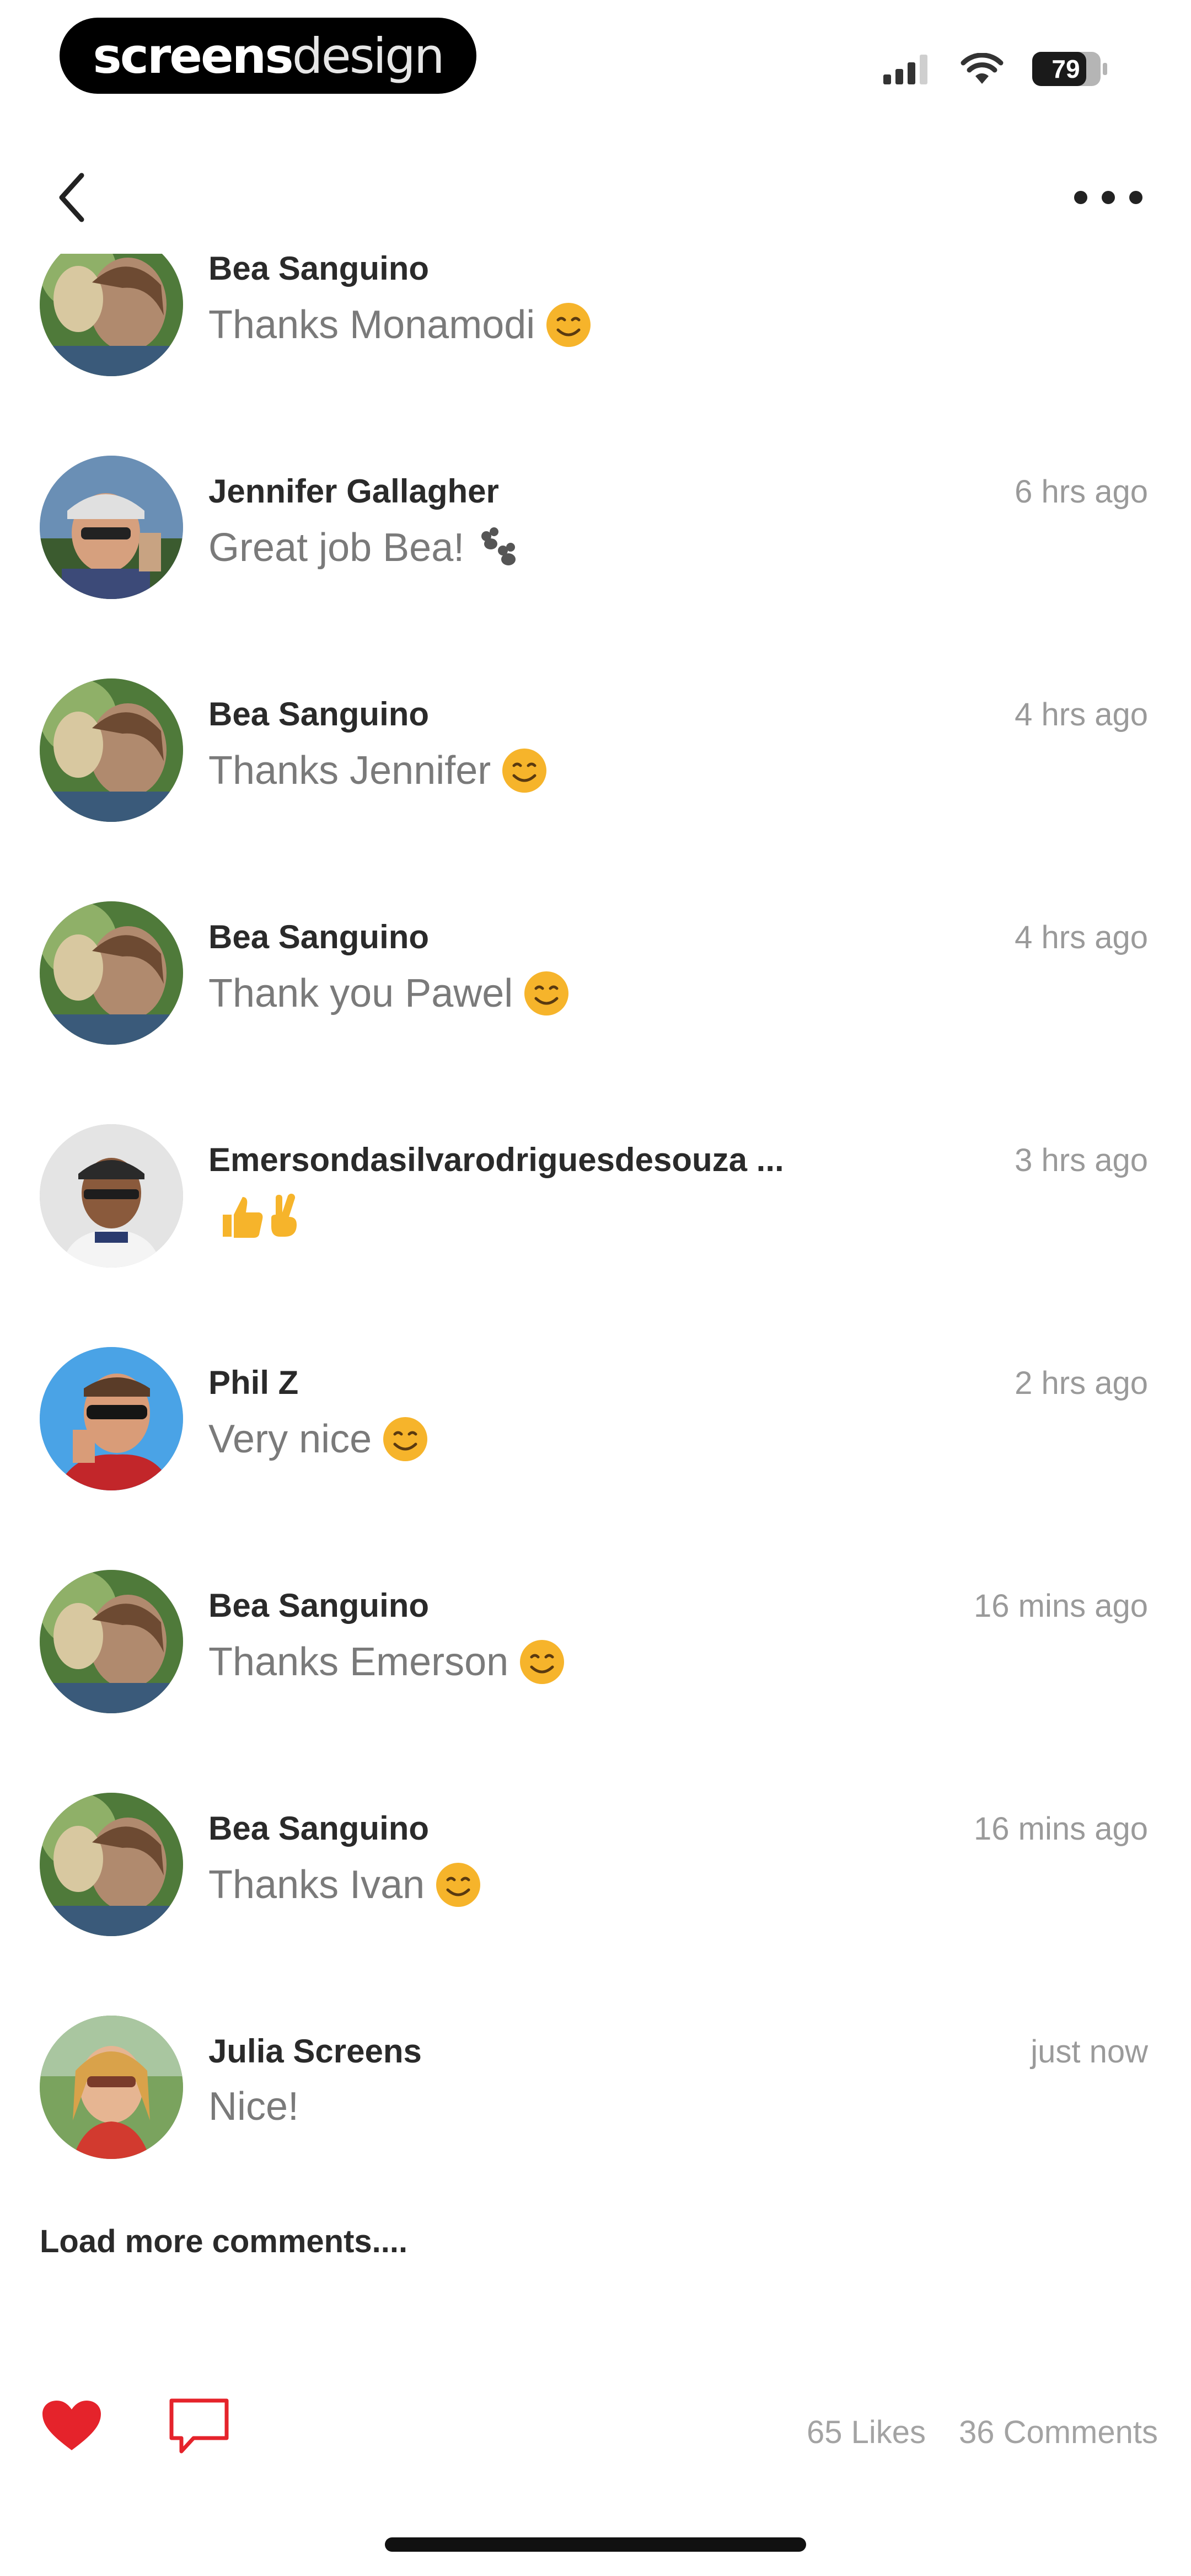  Describe the element at coordinates (1081, 492) in the screenshot. I see `comment-timestamp: 6 hrs ago` at that location.